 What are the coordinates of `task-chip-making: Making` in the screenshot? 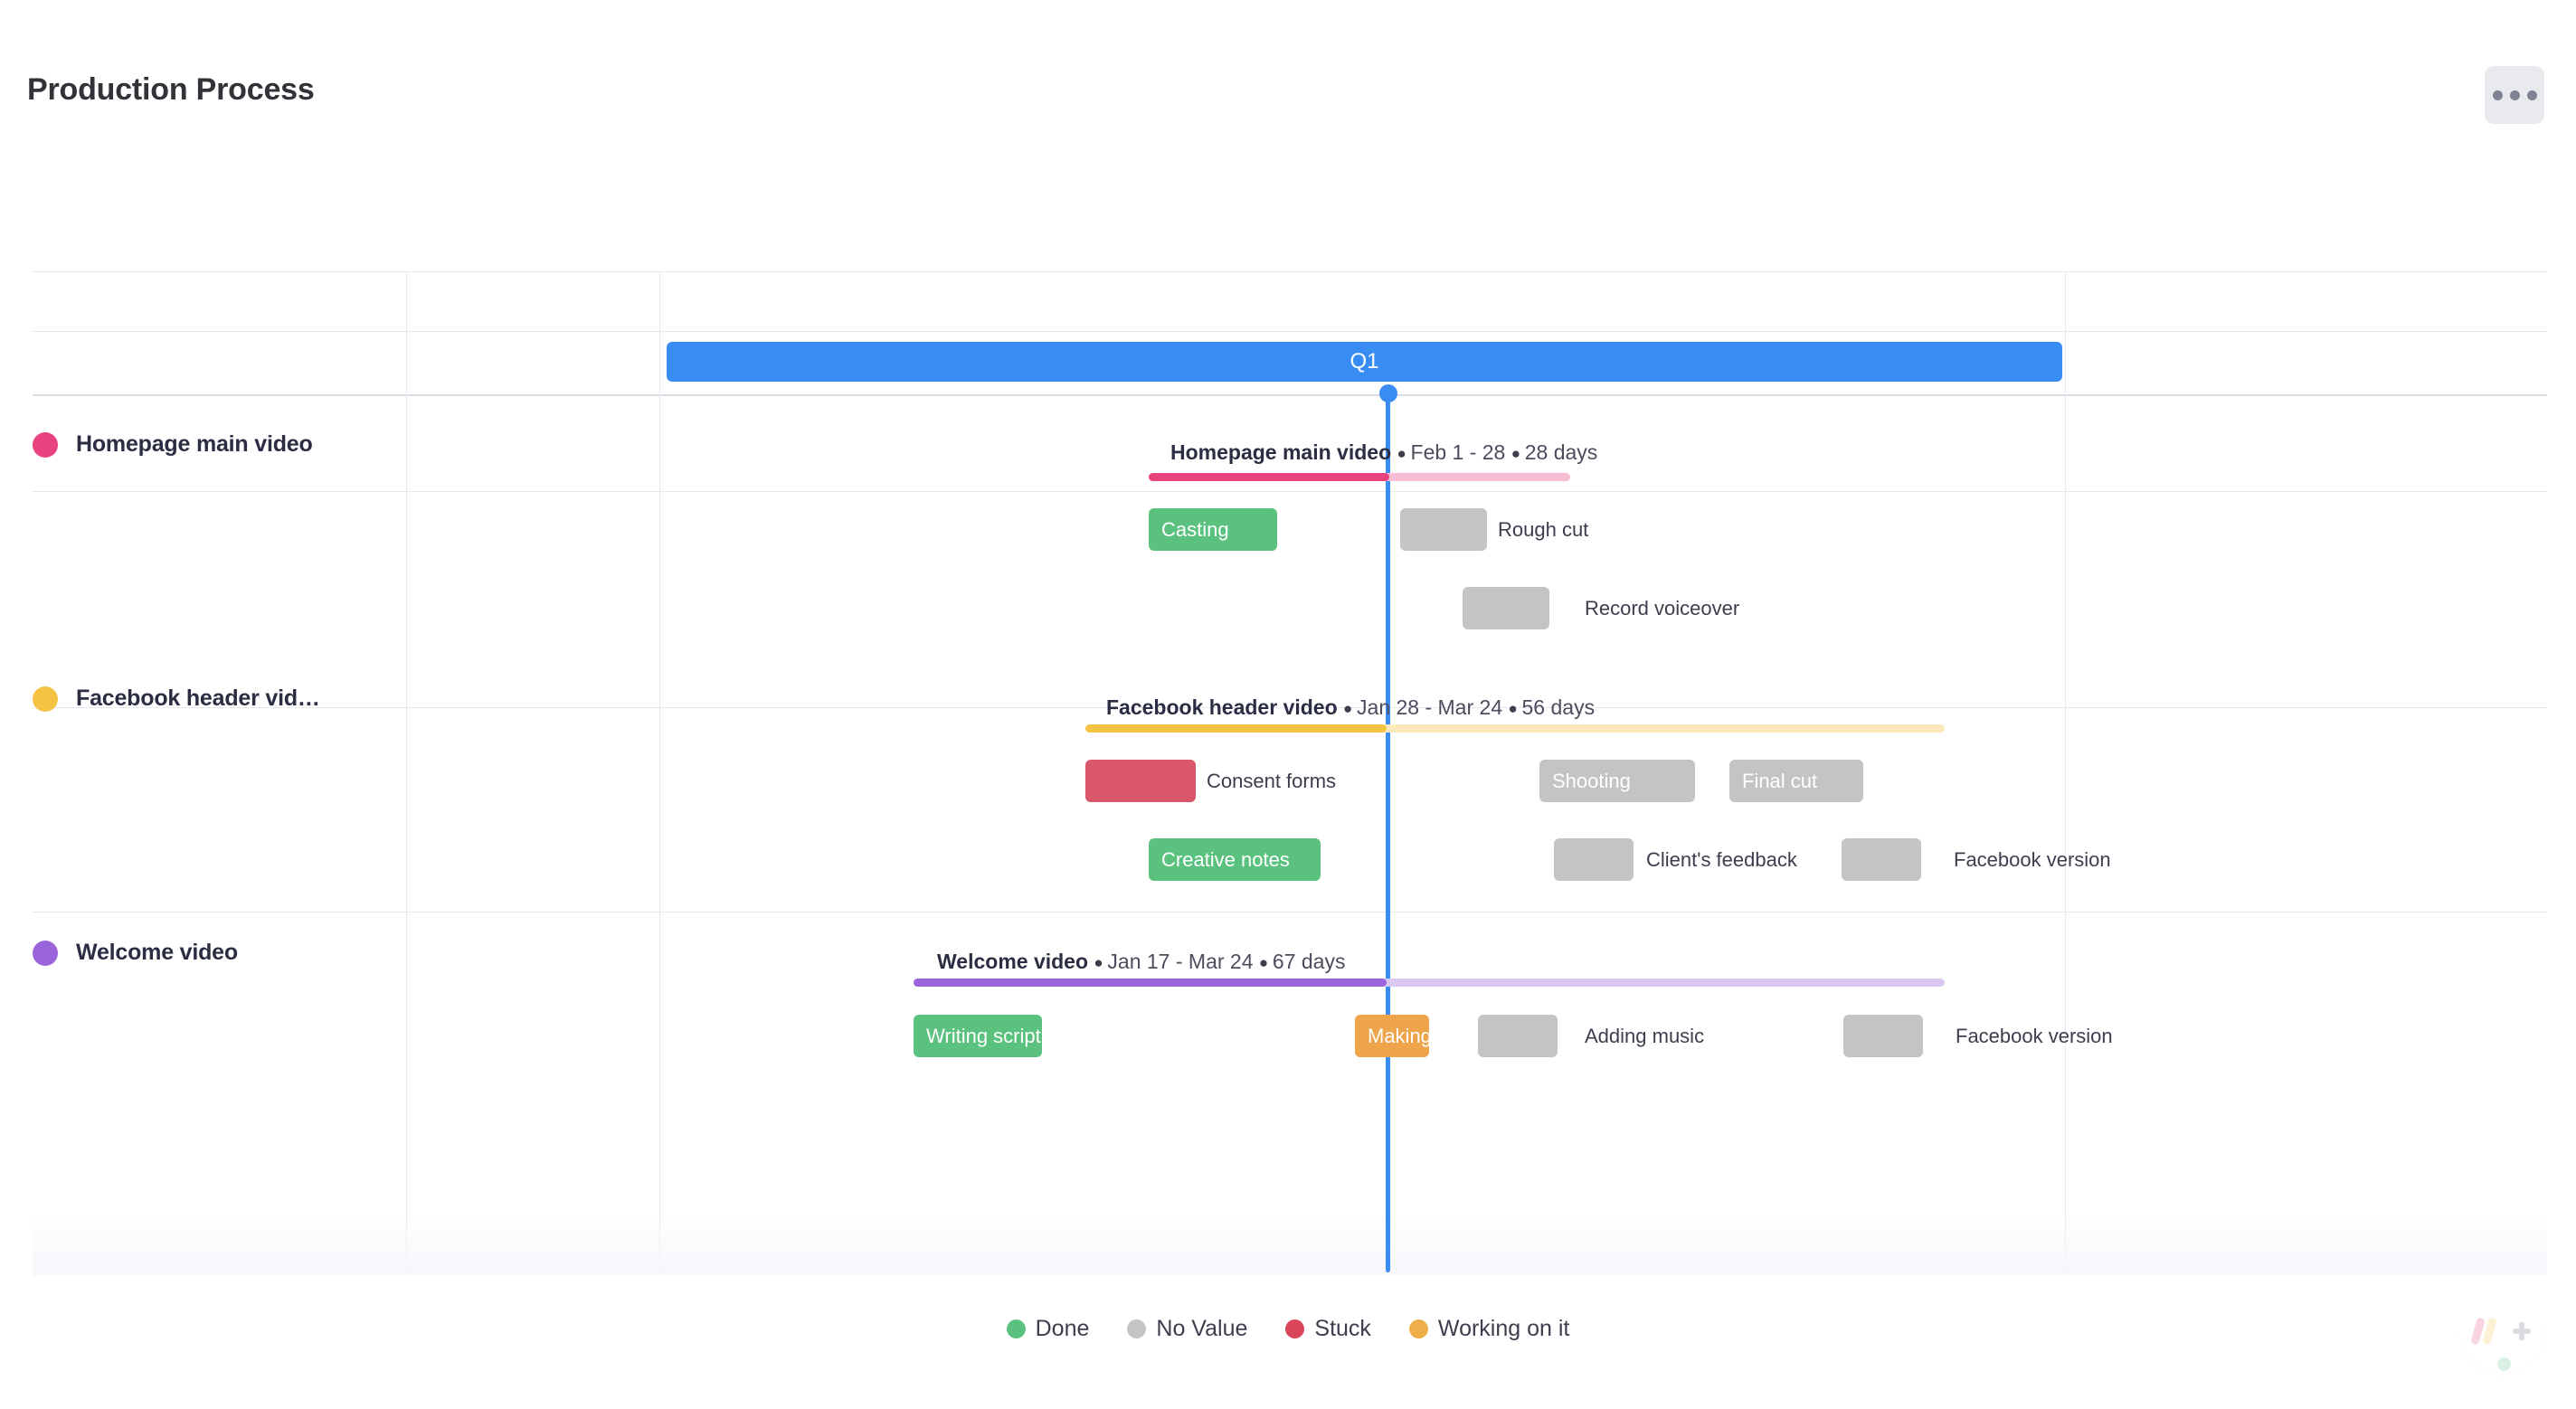 It's located at (1392, 1036).